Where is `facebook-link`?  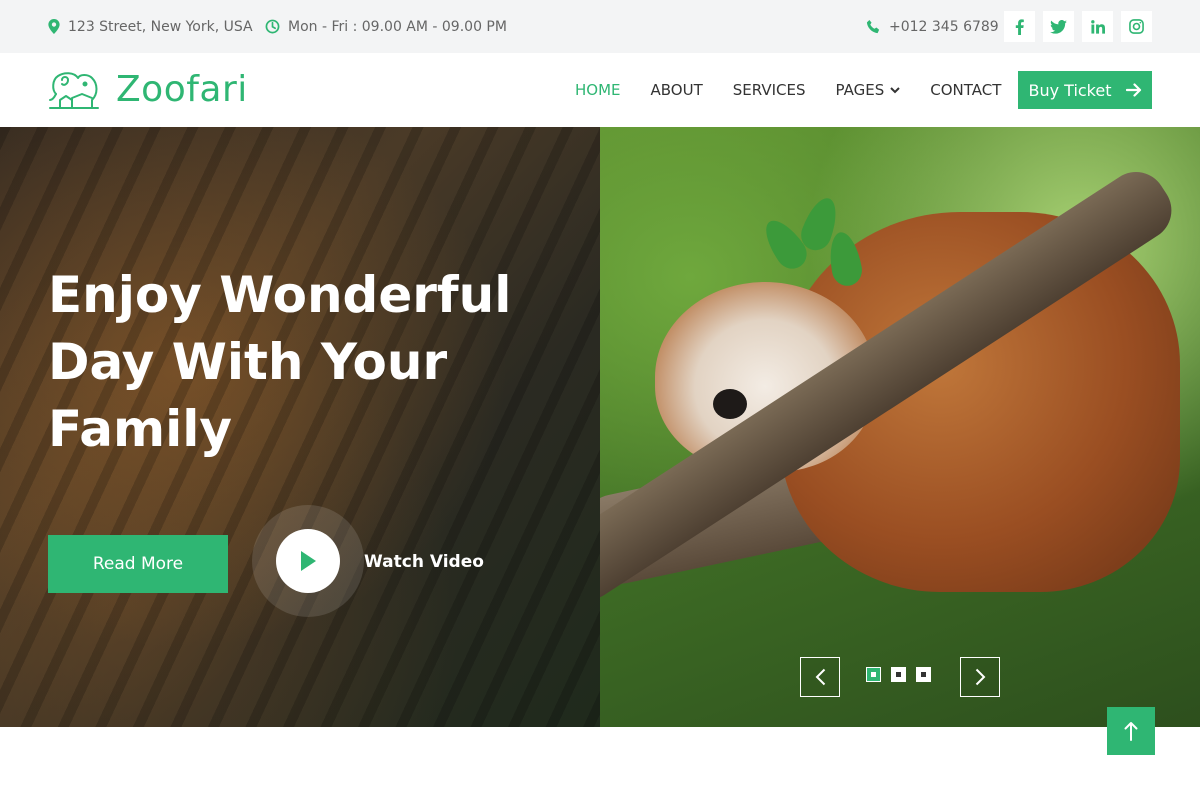
facebook-link is located at coordinates (1019, 26).